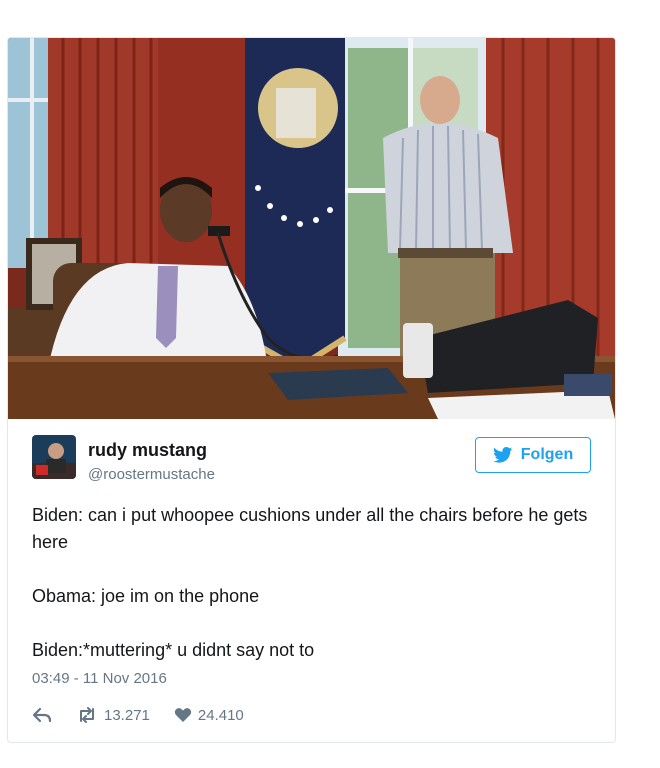  What do you see at coordinates (146, 596) in the screenshot?
I see `tweet-line: Obama: joe im on the phone` at bounding box center [146, 596].